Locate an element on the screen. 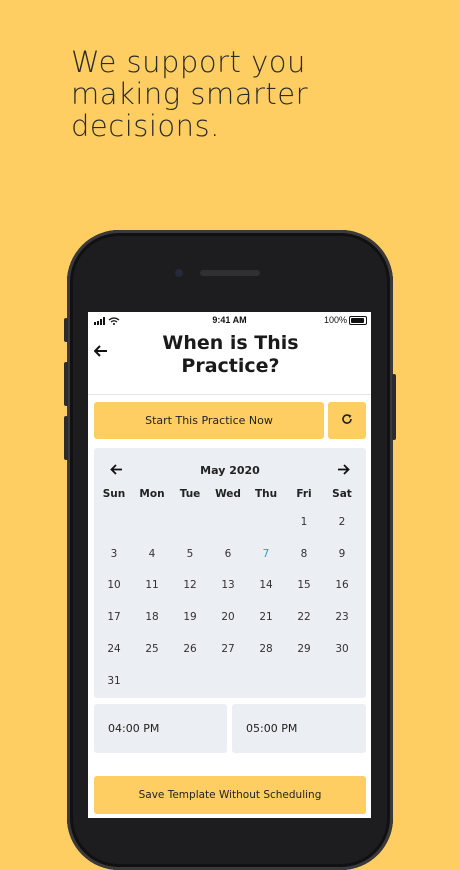  calendar-day: 8 is located at coordinates (304, 554).